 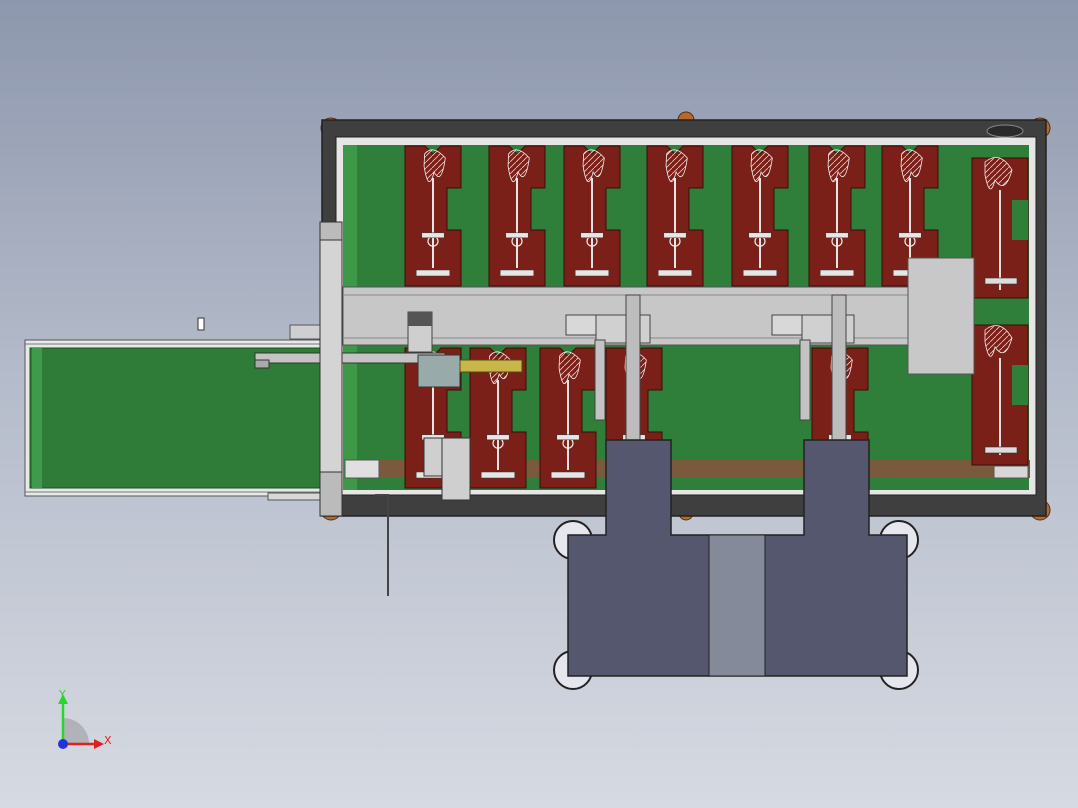 What do you see at coordinates (108, 740) in the screenshot?
I see `x-axis-label: X` at bounding box center [108, 740].